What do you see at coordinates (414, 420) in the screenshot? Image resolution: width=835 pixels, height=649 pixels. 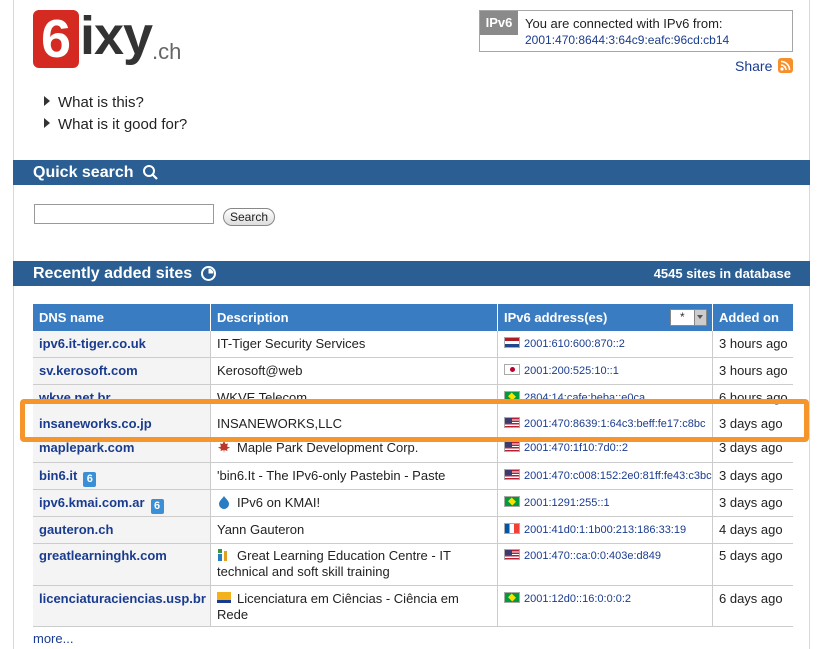 I see `highlight-annotation` at bounding box center [414, 420].